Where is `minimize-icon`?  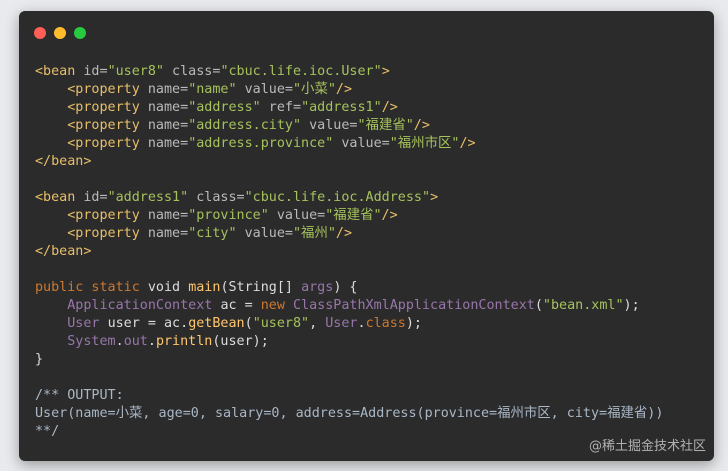 minimize-icon is located at coordinates (60, 33).